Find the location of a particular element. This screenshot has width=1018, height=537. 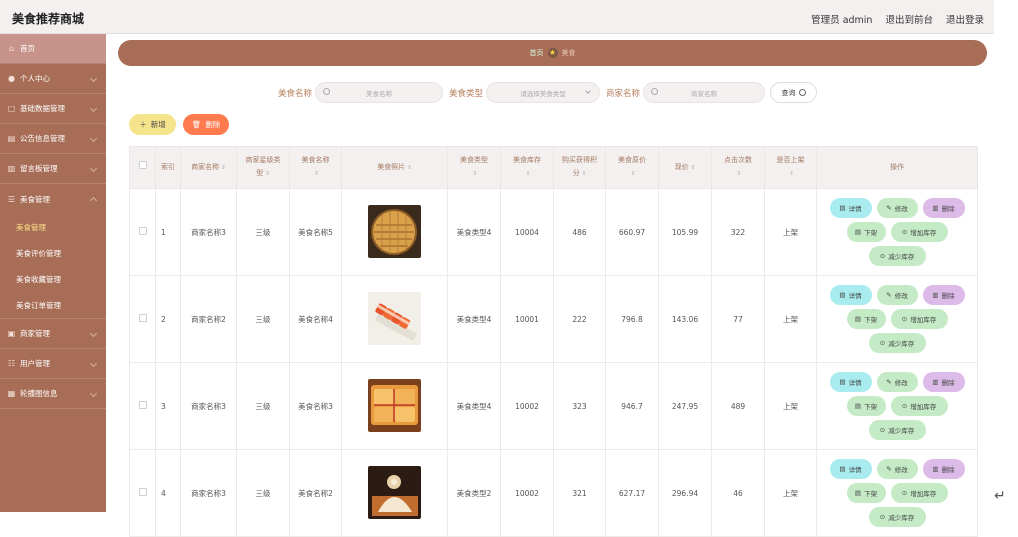

sidebar-item-home: ⌂ 首页 is located at coordinates (53, 49).